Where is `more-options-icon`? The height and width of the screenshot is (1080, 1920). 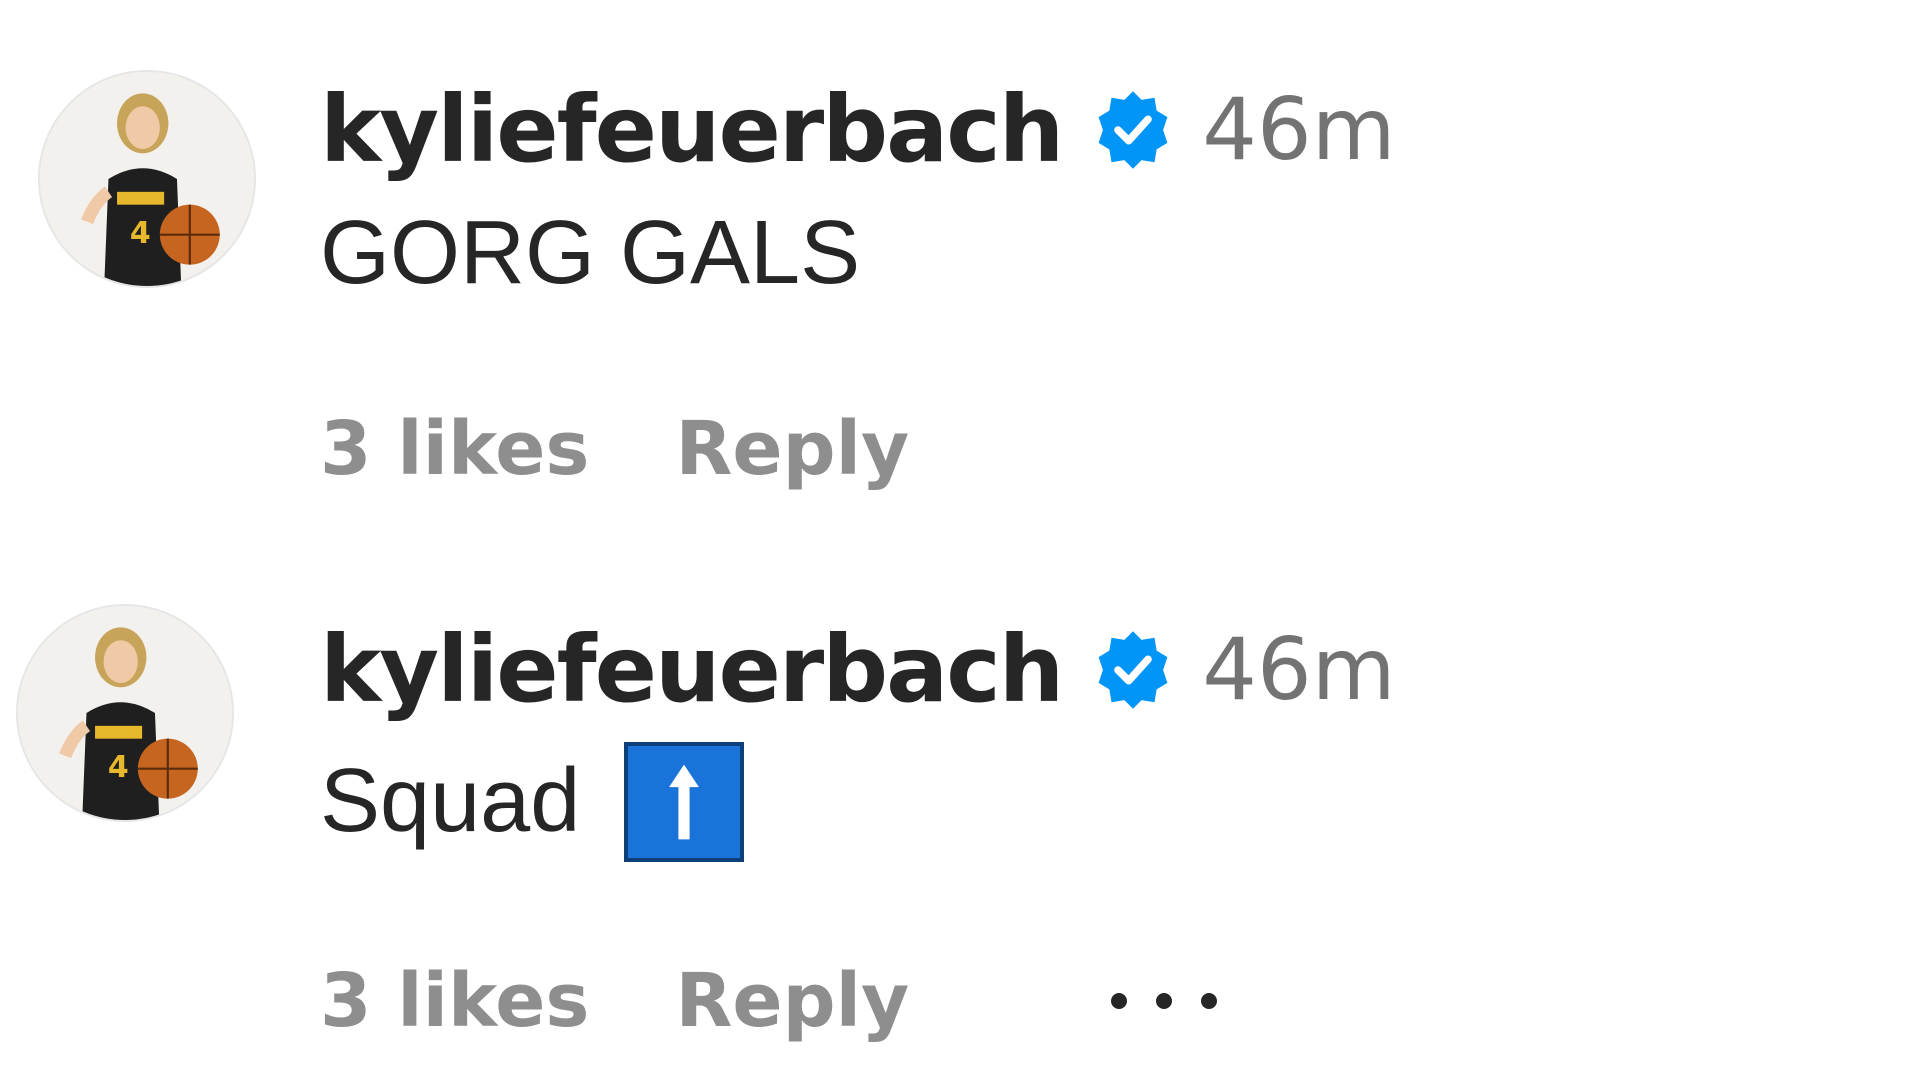 more-options-icon is located at coordinates (1164, 1001).